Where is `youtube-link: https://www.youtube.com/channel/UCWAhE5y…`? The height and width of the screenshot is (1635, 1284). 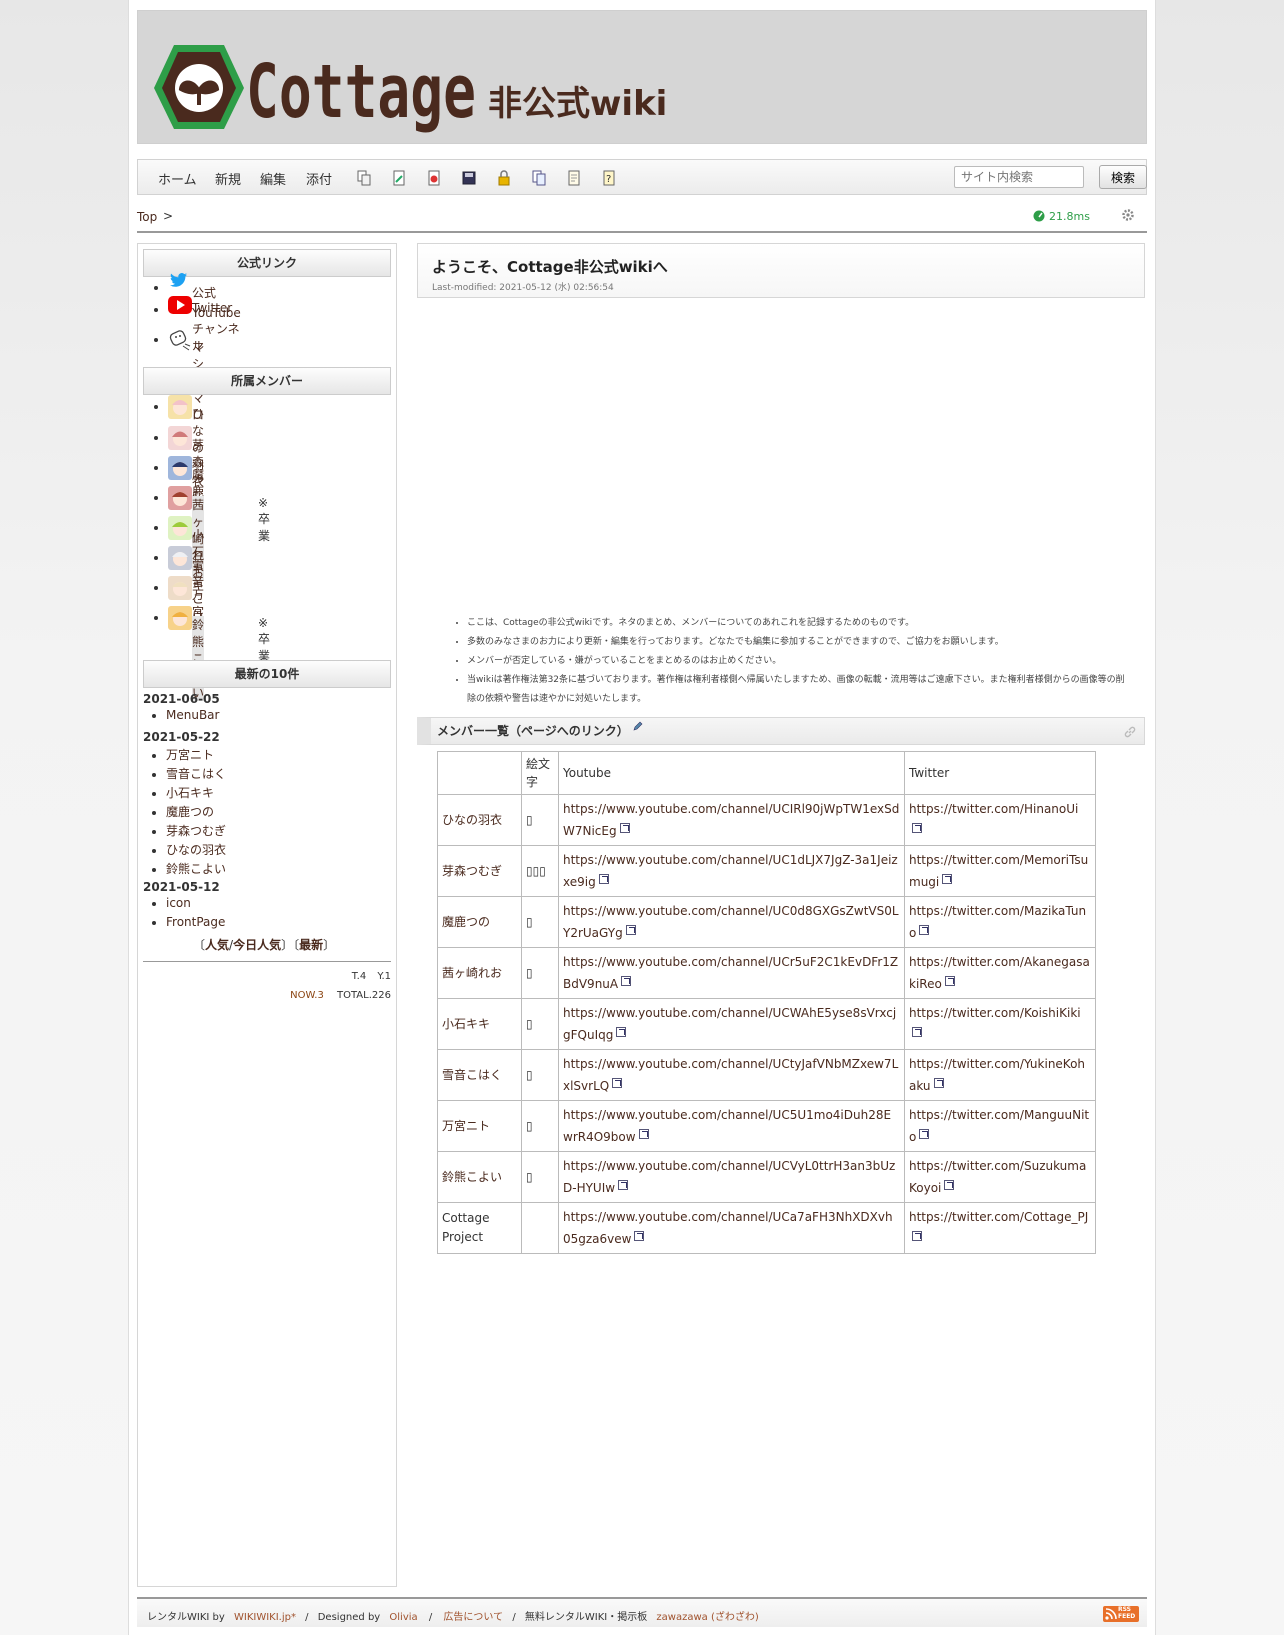 youtube-link: https://www.youtube.com/channel/UCWAhE5y… is located at coordinates (729, 1024).